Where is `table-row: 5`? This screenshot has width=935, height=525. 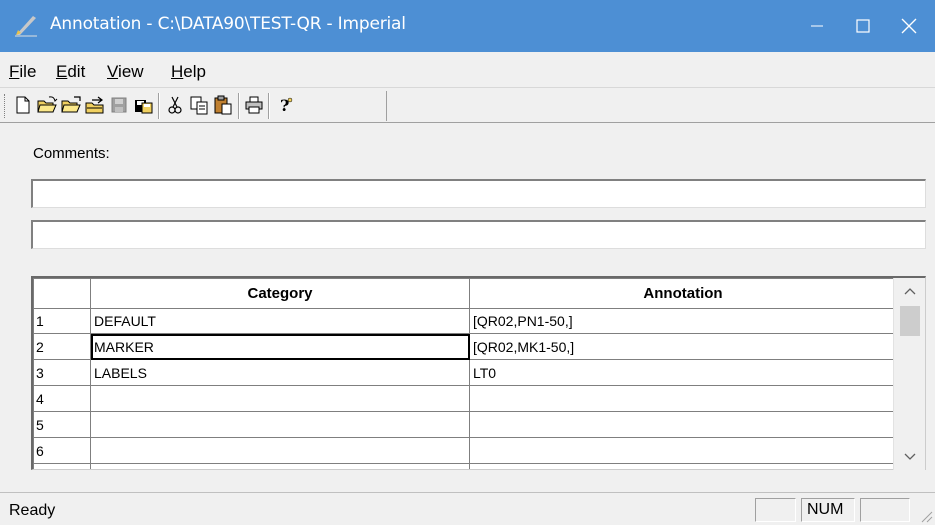 table-row: 5 is located at coordinates (465, 424).